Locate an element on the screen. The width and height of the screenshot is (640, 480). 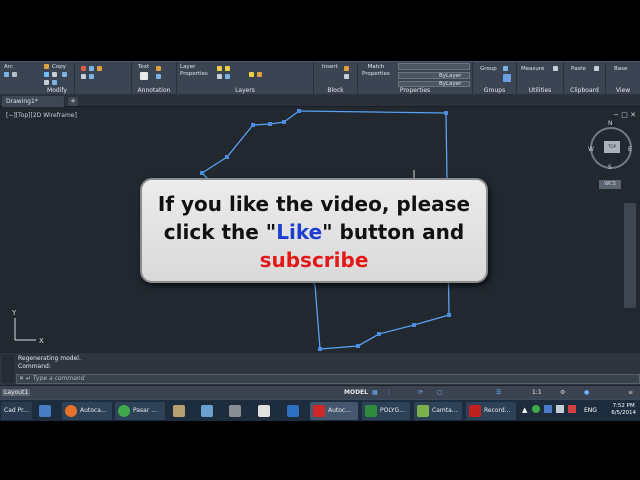
compass-s: S is located at coordinates (610, 167).